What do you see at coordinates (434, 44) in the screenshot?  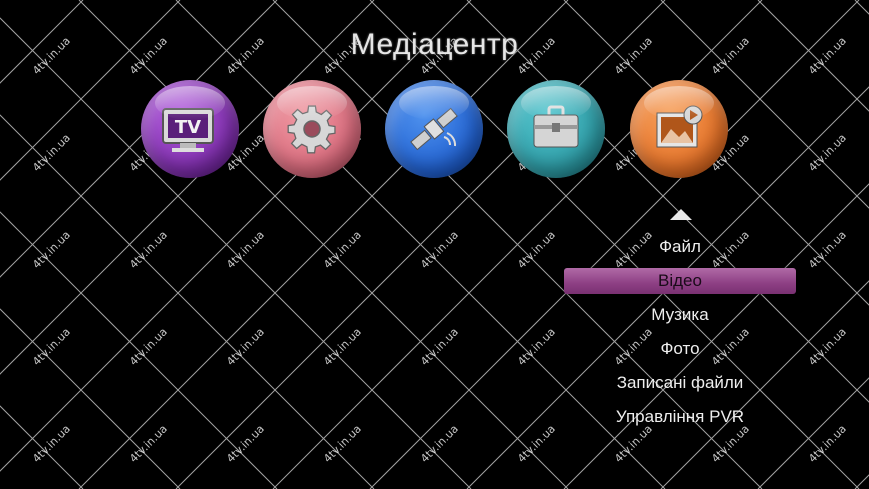 I see `page-title: Медіацентр` at bounding box center [434, 44].